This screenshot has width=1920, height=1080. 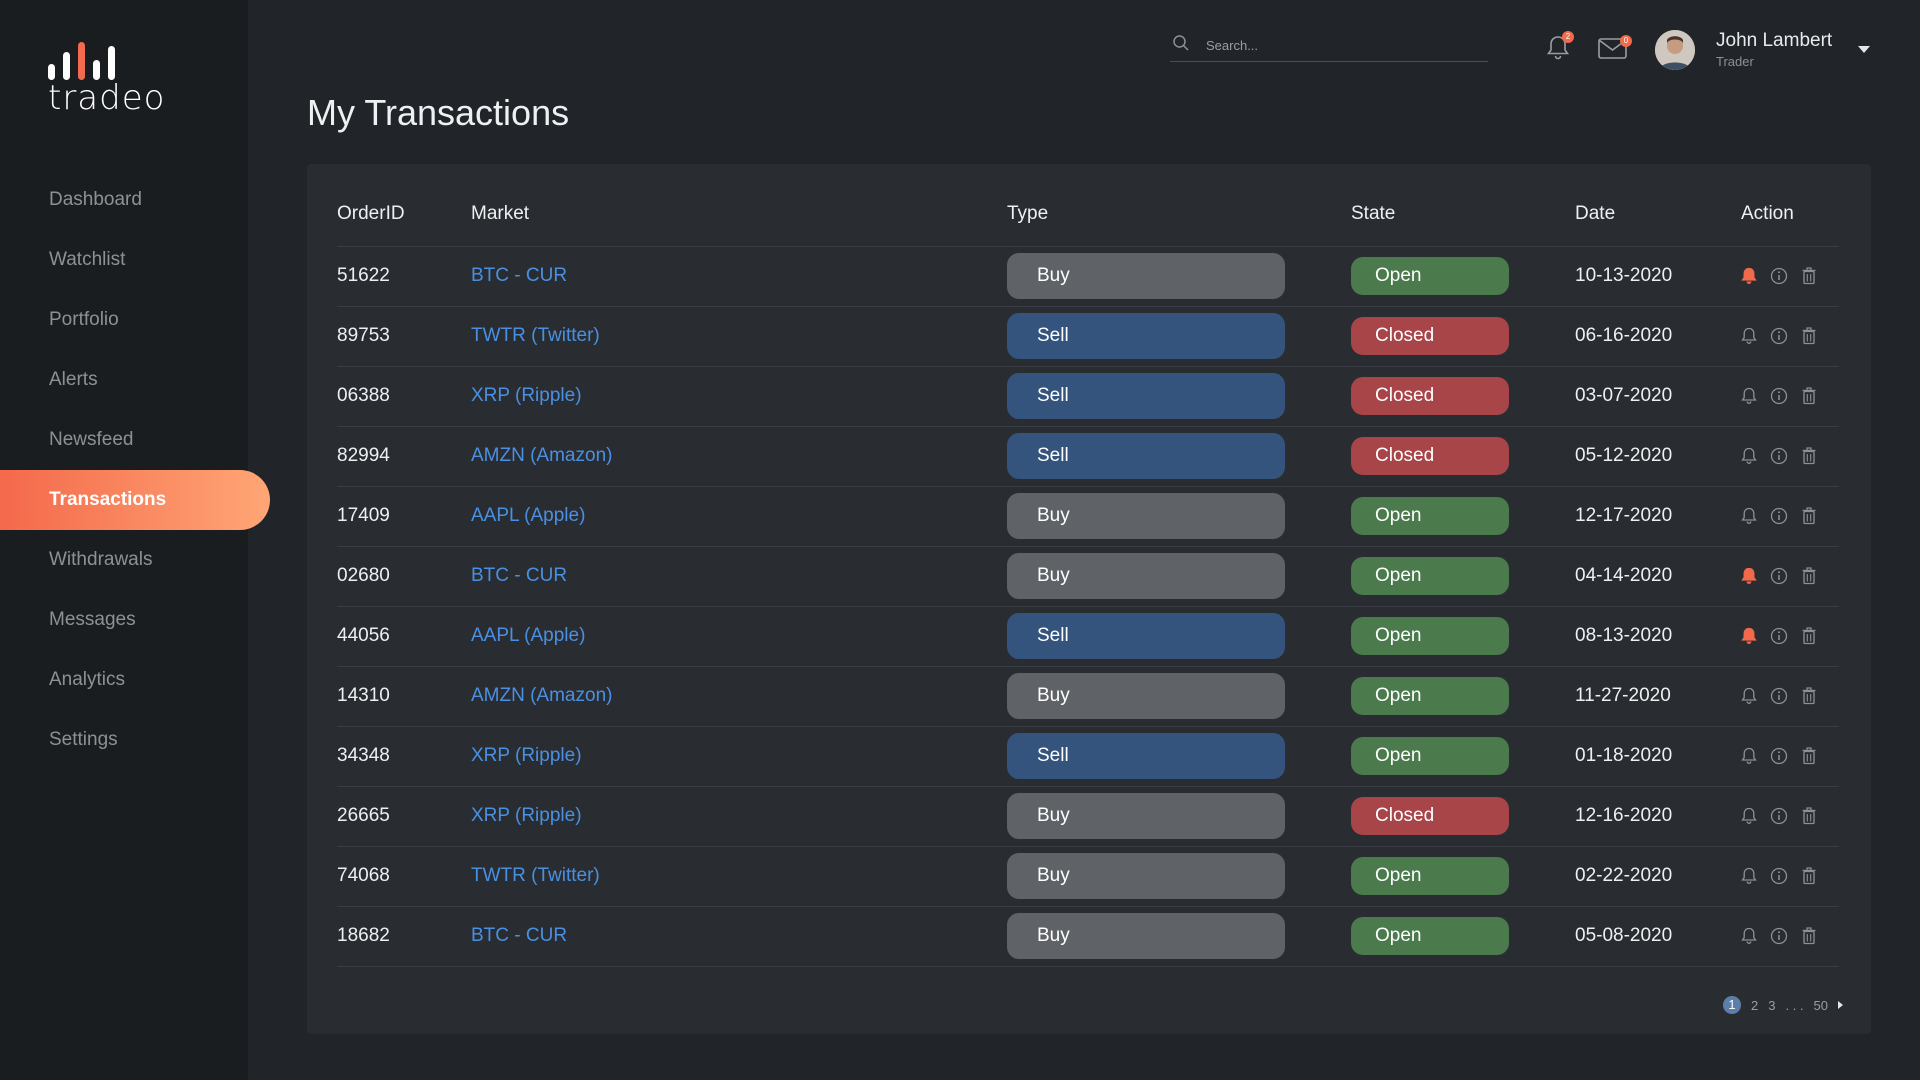 What do you see at coordinates (135, 260) in the screenshot?
I see `sidebar-item-watchlist: Watchlist` at bounding box center [135, 260].